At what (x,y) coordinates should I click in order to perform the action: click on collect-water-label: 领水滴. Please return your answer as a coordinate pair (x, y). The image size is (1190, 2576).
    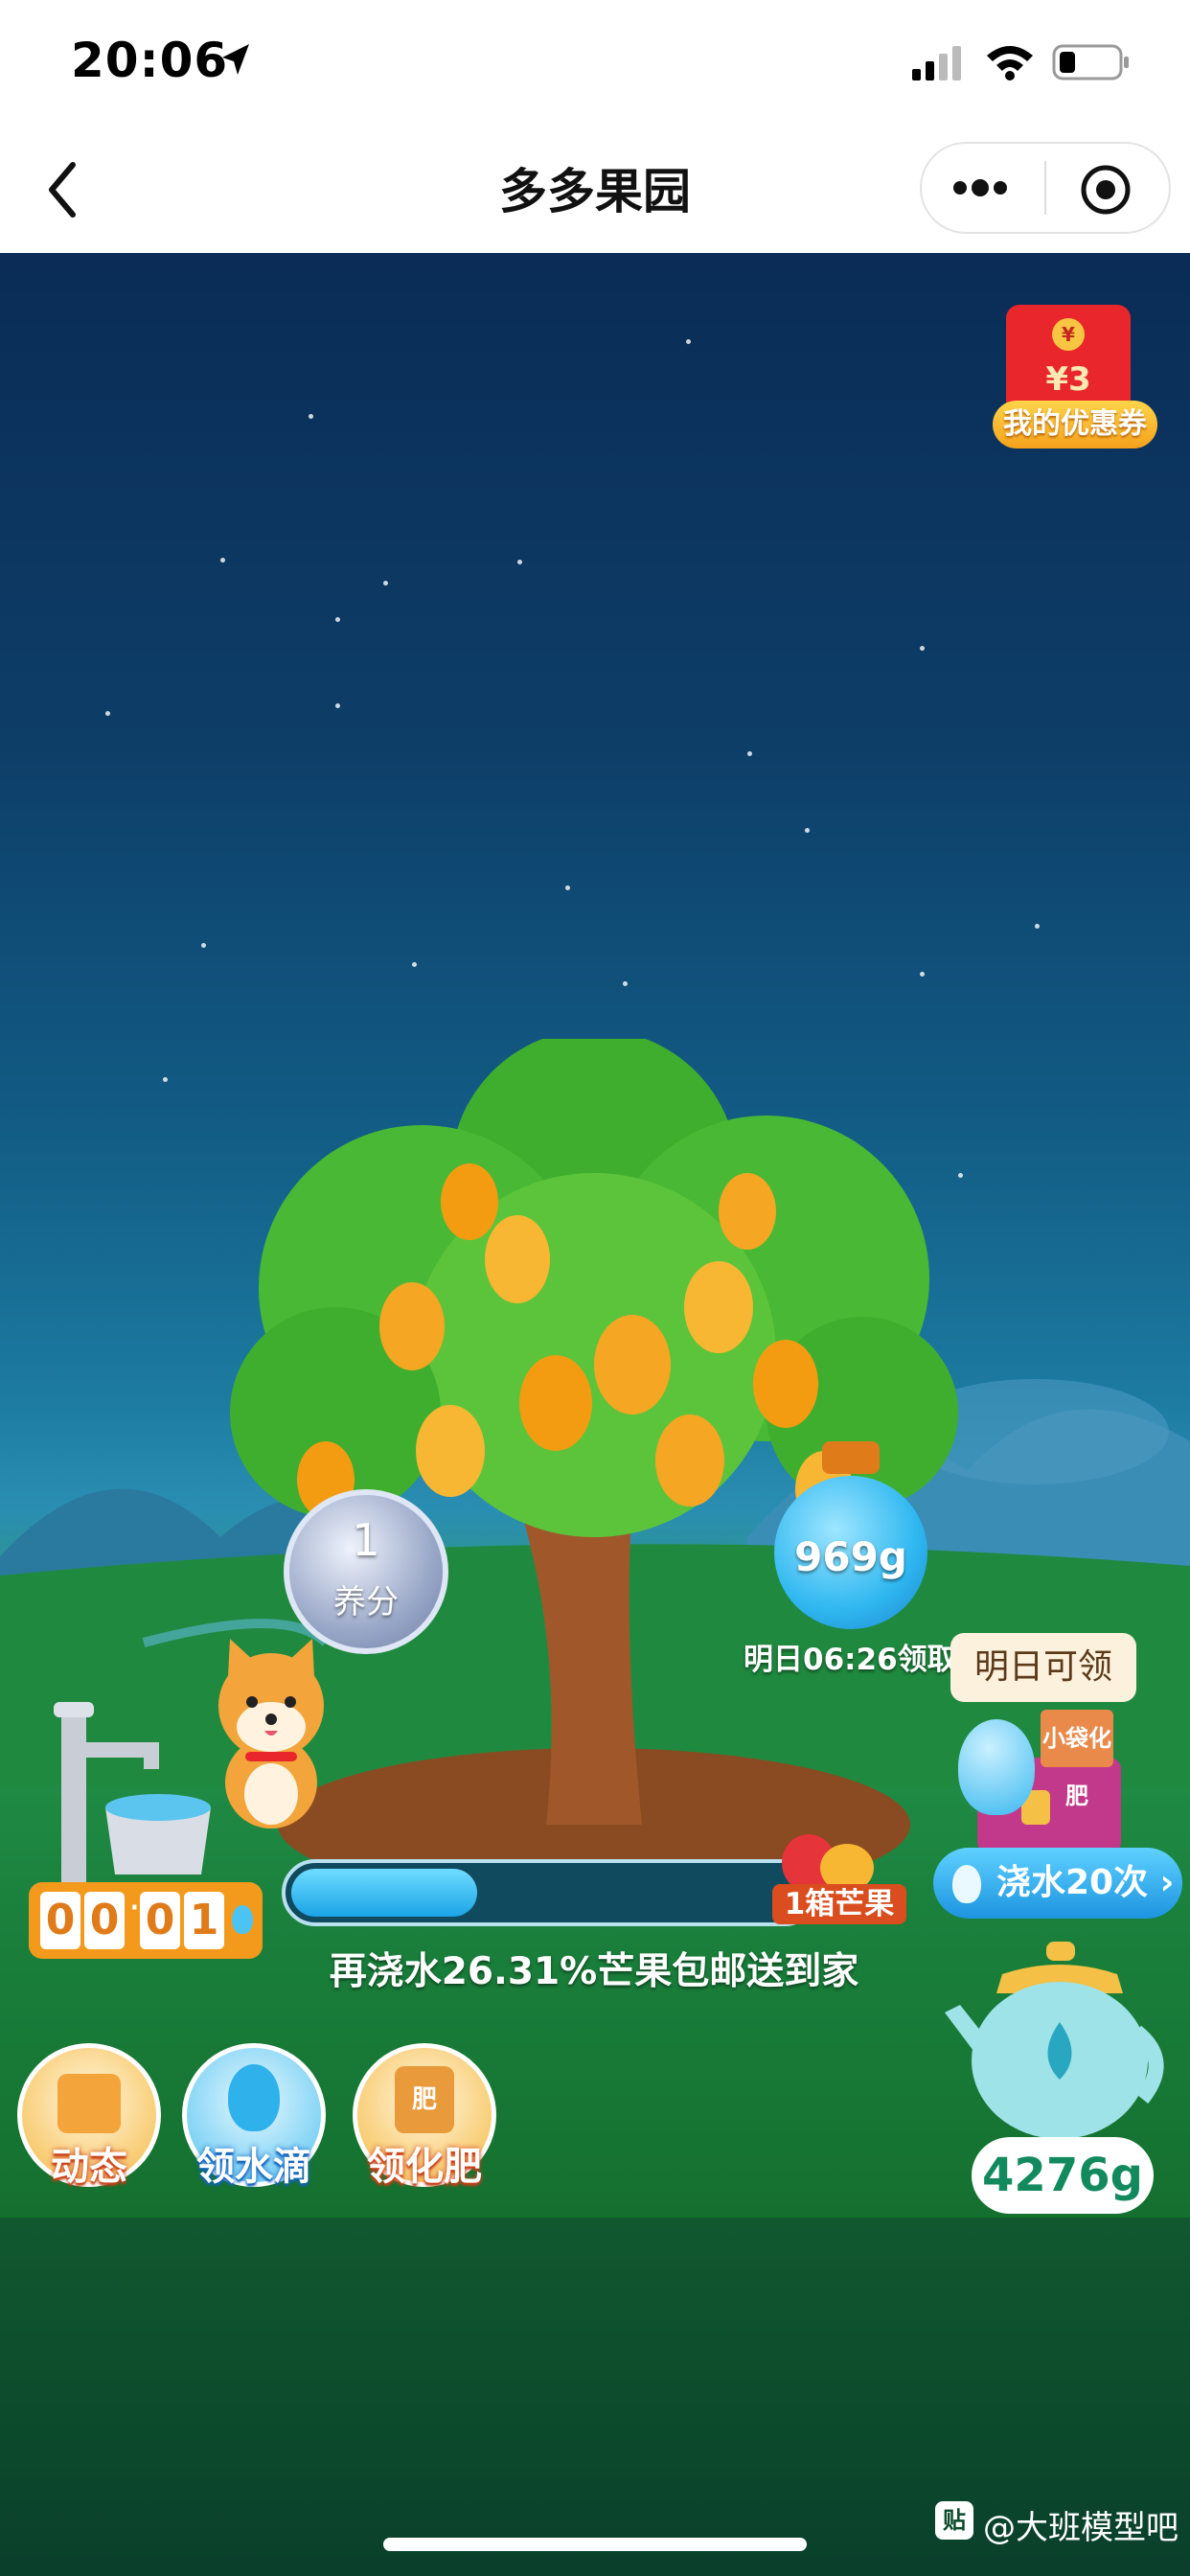
    Looking at the image, I should click on (254, 2167).